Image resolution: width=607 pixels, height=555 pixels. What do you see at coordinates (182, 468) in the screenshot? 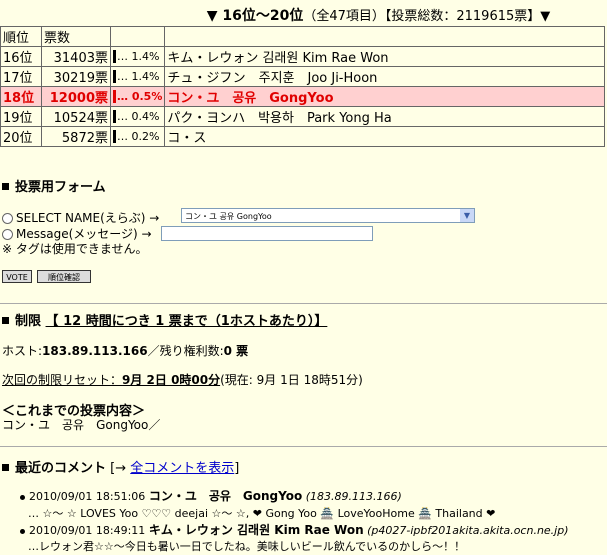
I see `all-comments-link: 全コメントを表示` at bounding box center [182, 468].